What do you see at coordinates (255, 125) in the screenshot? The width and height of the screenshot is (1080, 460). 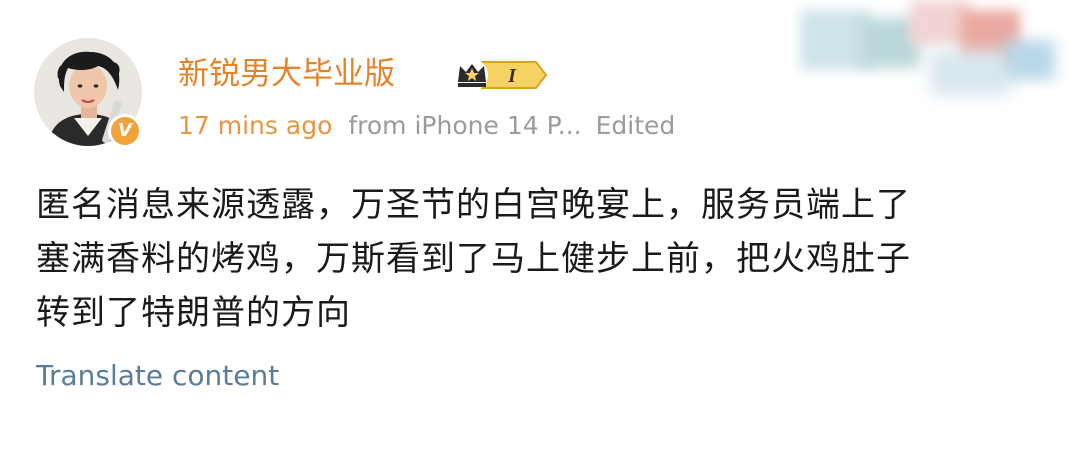 I see `timestamp: 17 mins ago` at bounding box center [255, 125].